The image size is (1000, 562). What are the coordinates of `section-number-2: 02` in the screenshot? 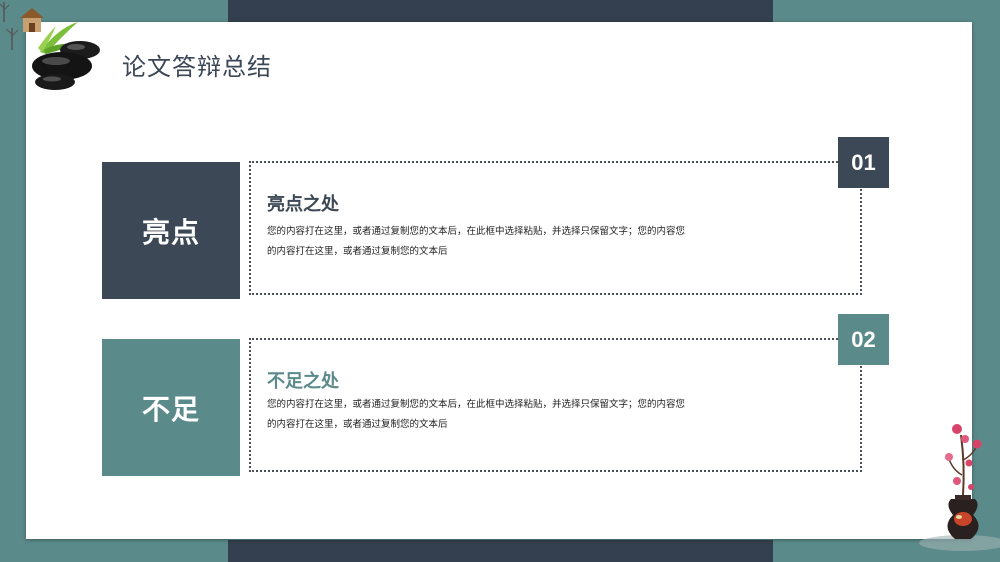 It's located at (863, 339).